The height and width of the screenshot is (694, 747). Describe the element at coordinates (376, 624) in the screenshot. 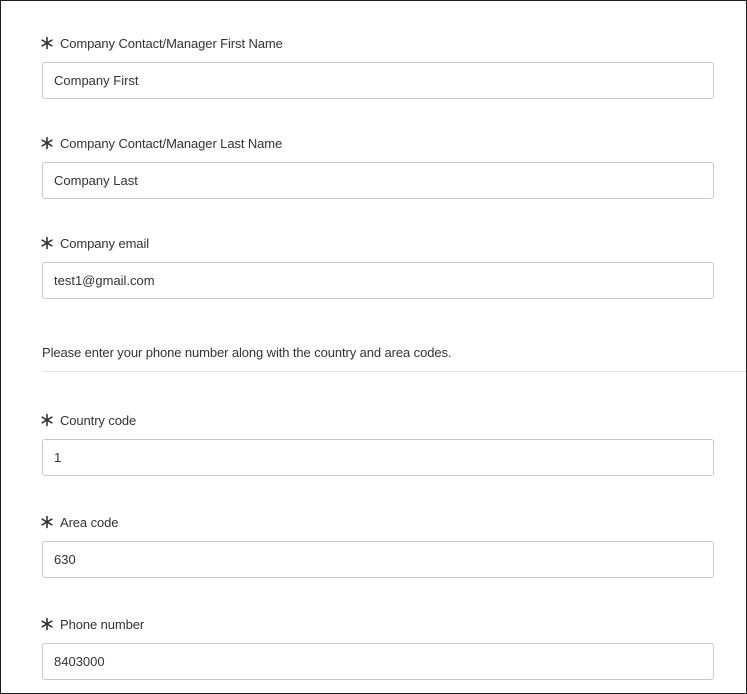

I see `phone-number-label-row: Phone number` at that location.